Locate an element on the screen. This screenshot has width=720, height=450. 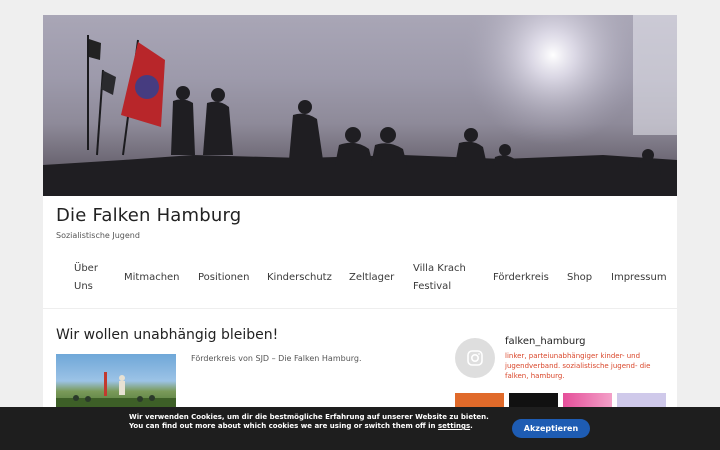
accept-cookies-button: Akzeptieren is located at coordinates (551, 428).